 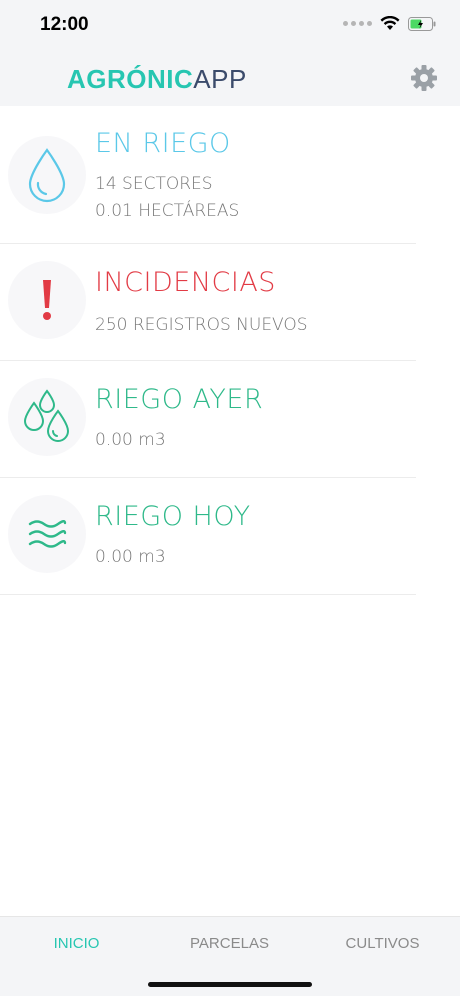 I want to click on status-icons, so click(x=389, y=23).